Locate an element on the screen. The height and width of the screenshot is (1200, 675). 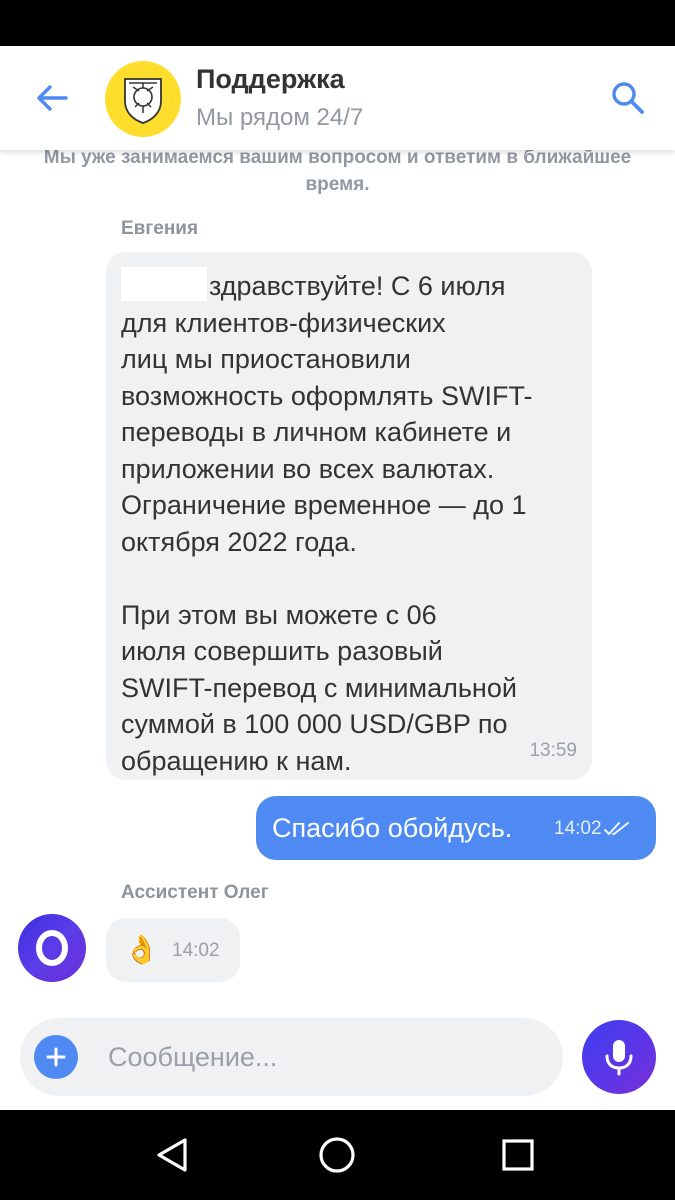
nav-back-button is located at coordinates (172, 1155).